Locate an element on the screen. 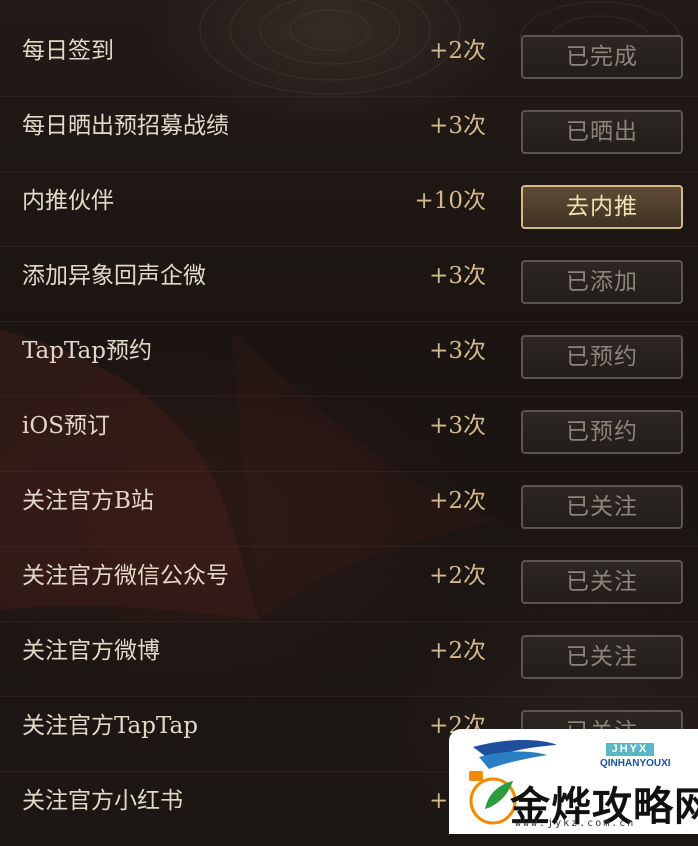 Image resolution: width=698 pixels, height=846 pixels. task-row: 每日签到 +2次 已完成 is located at coordinates (349, 59).